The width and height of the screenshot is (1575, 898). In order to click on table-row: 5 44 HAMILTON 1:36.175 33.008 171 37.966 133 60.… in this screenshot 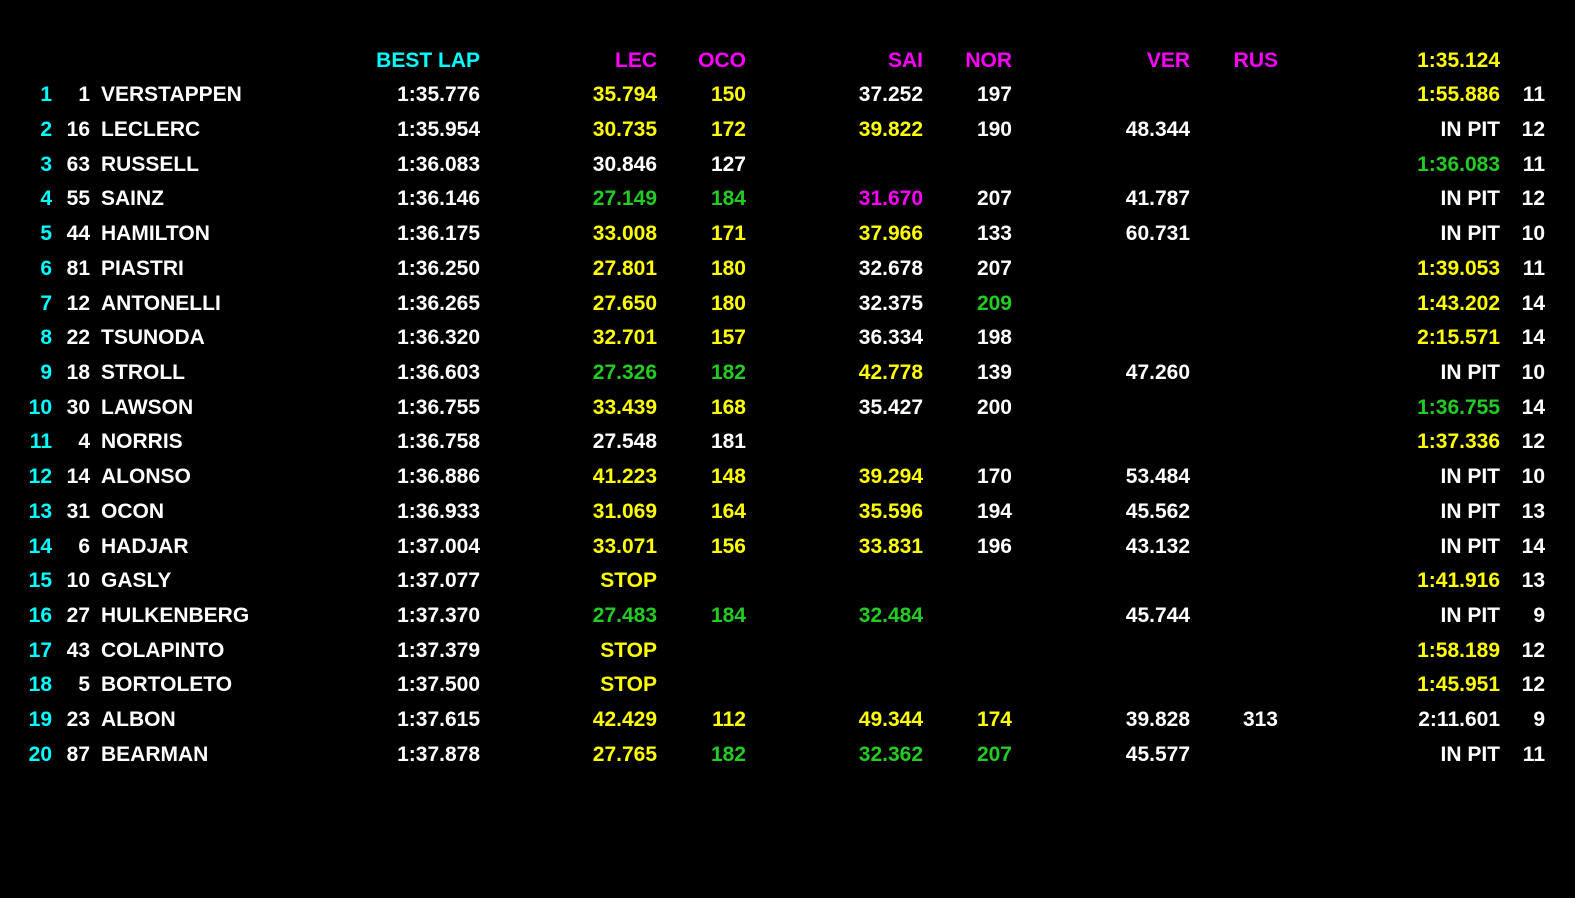, I will do `click(787, 234)`.